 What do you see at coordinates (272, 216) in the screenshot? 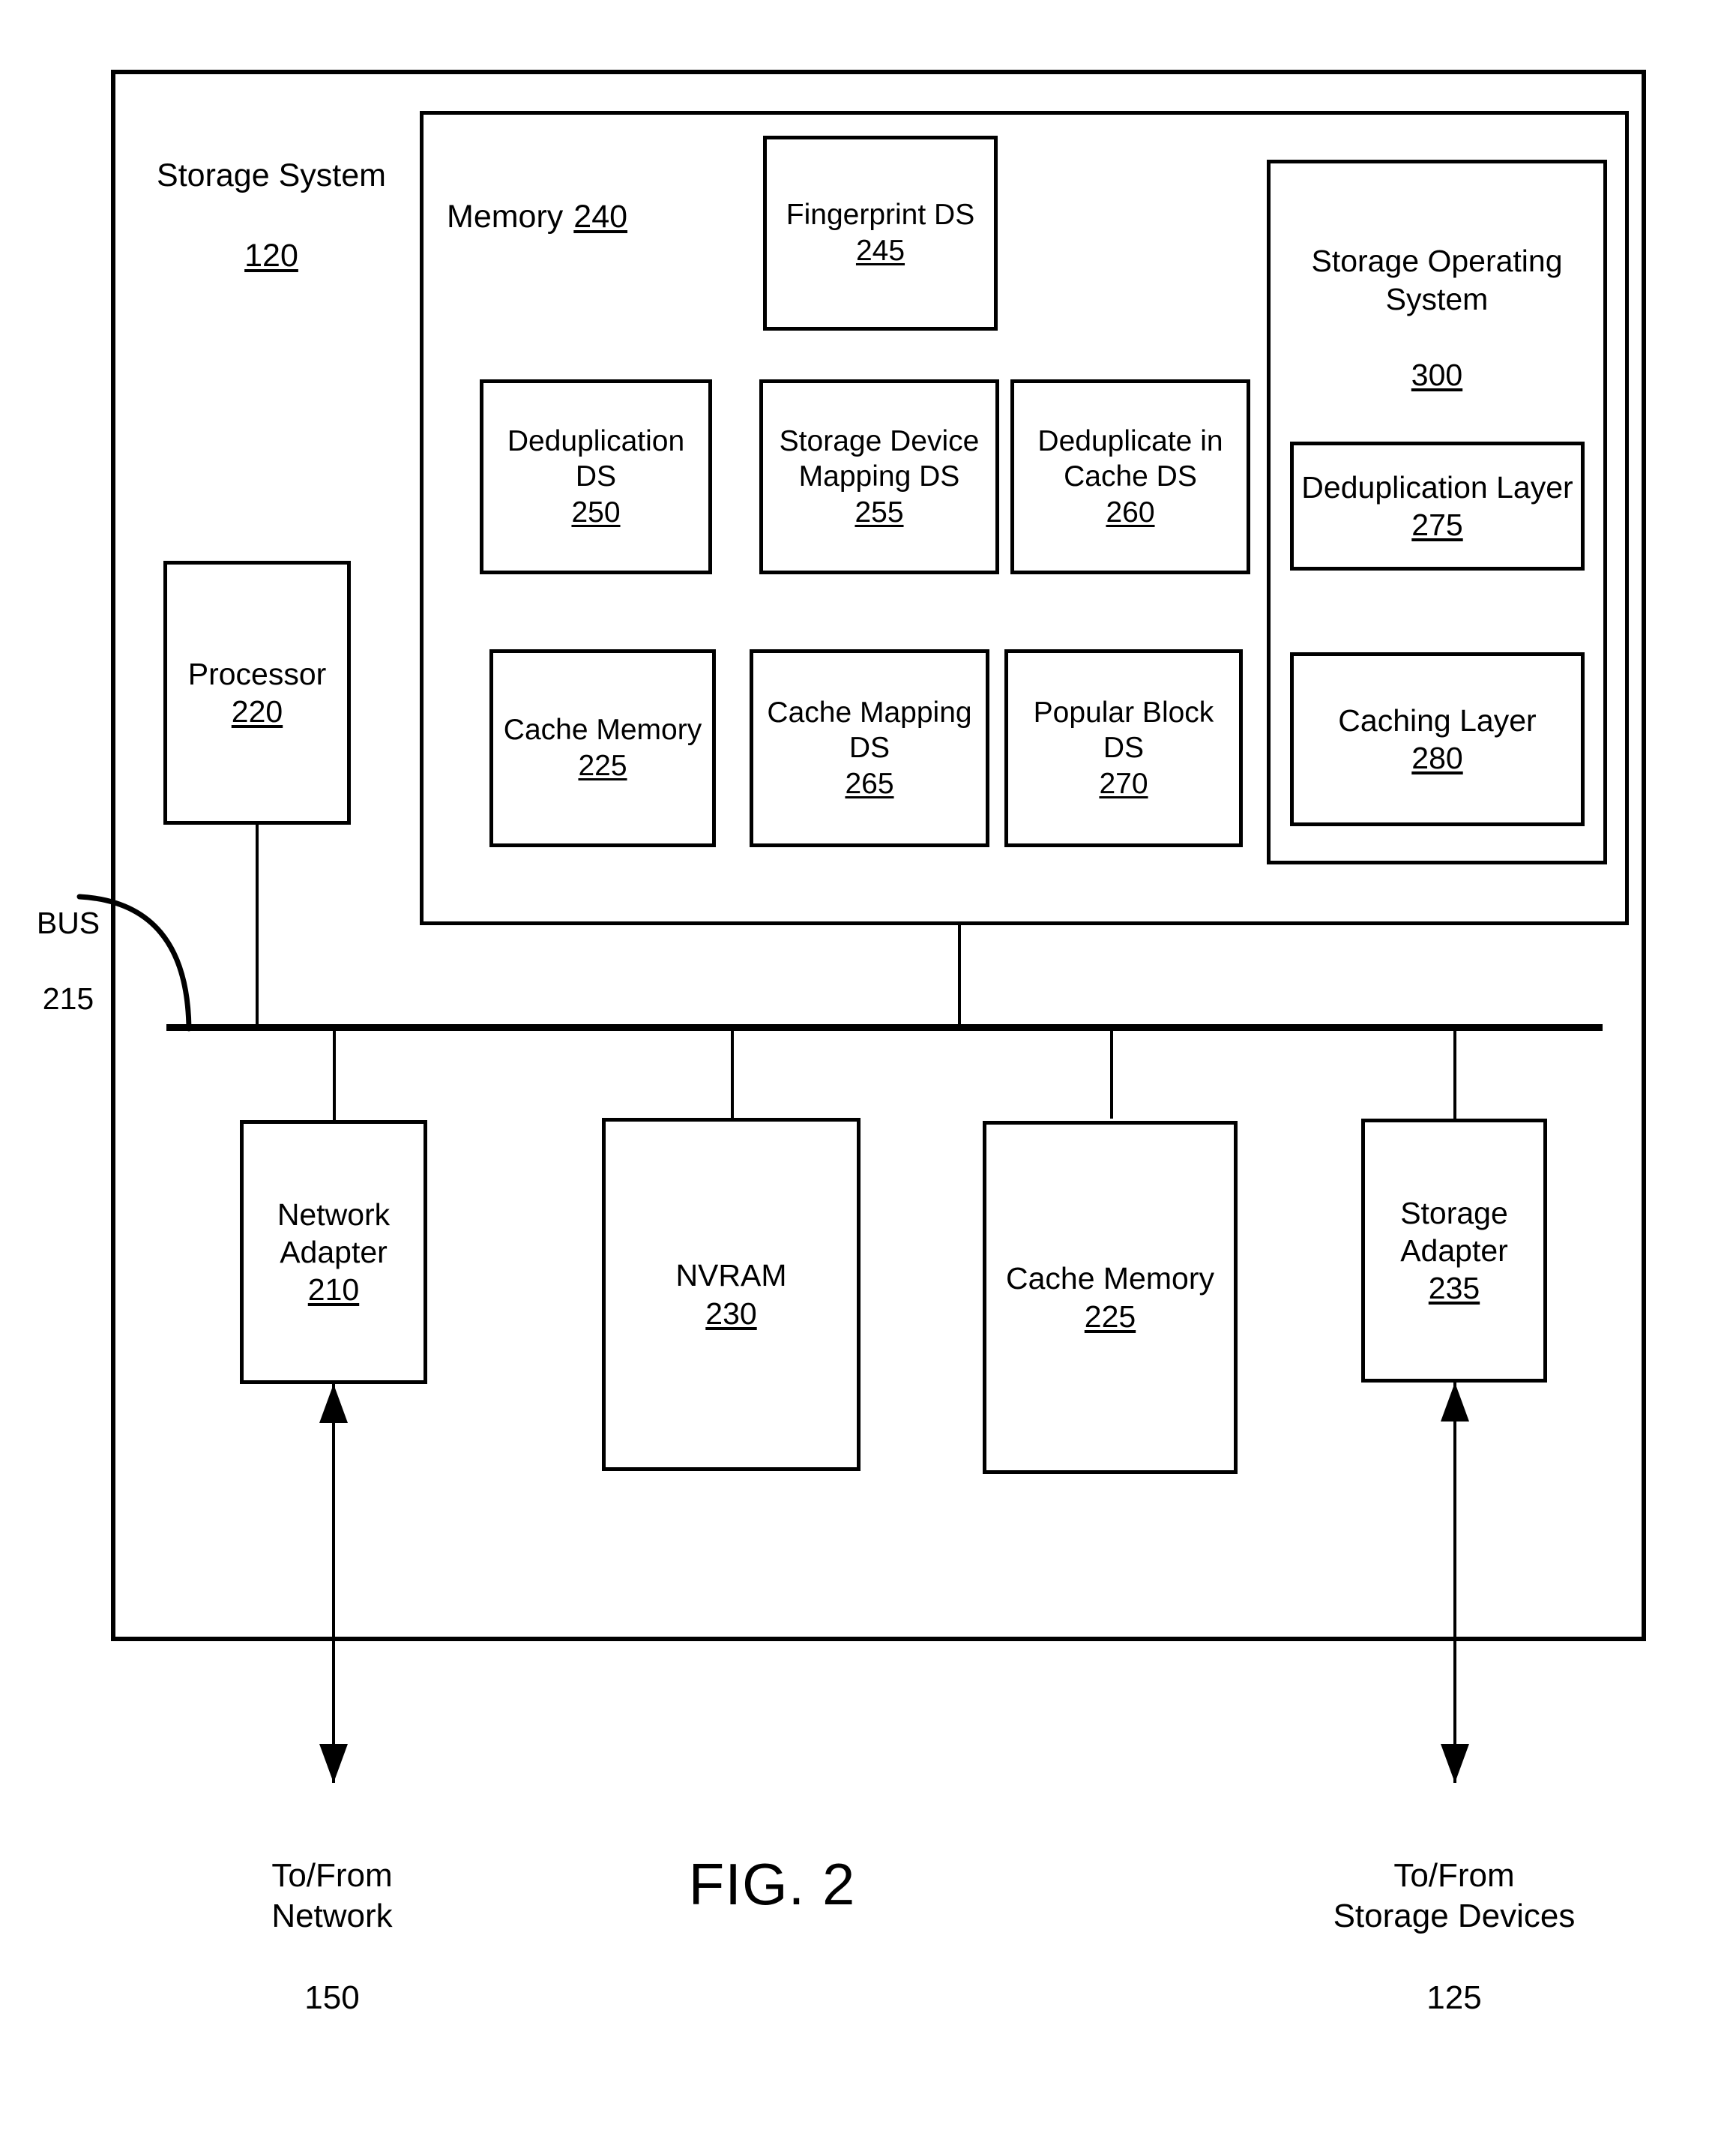
I see `storage-system-title: Storage System 120` at bounding box center [272, 216].